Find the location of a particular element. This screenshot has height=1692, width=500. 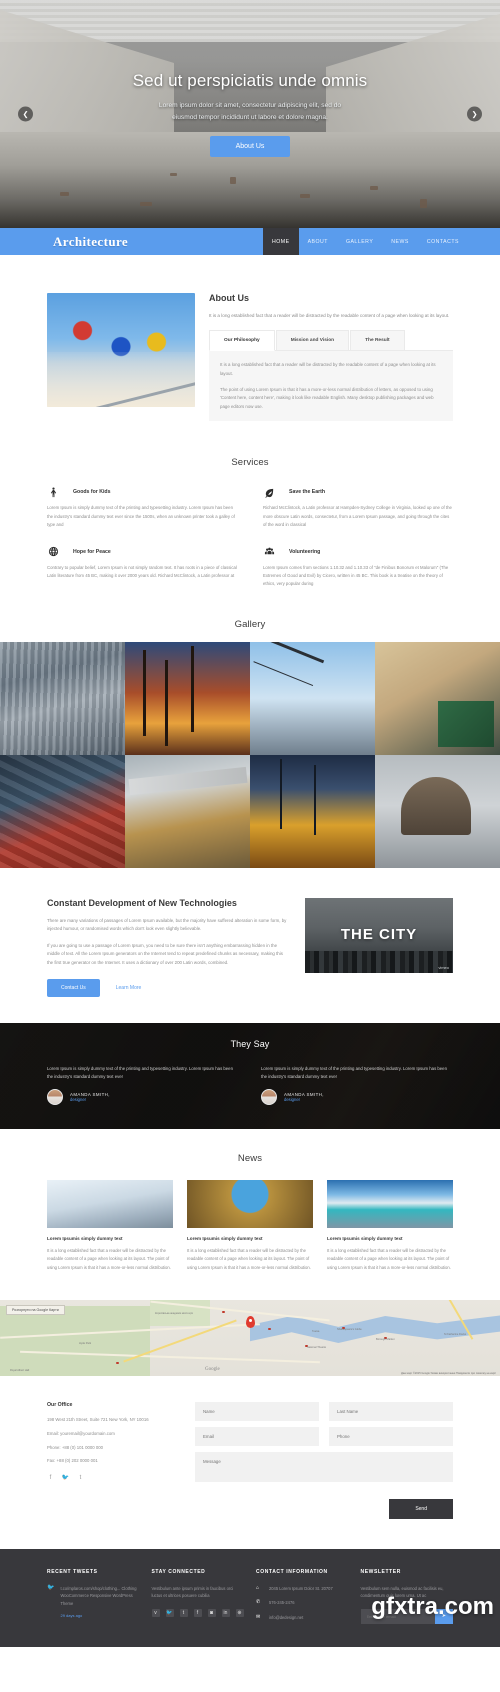

mail-icon: ✉ is located at coordinates (258, 1616).